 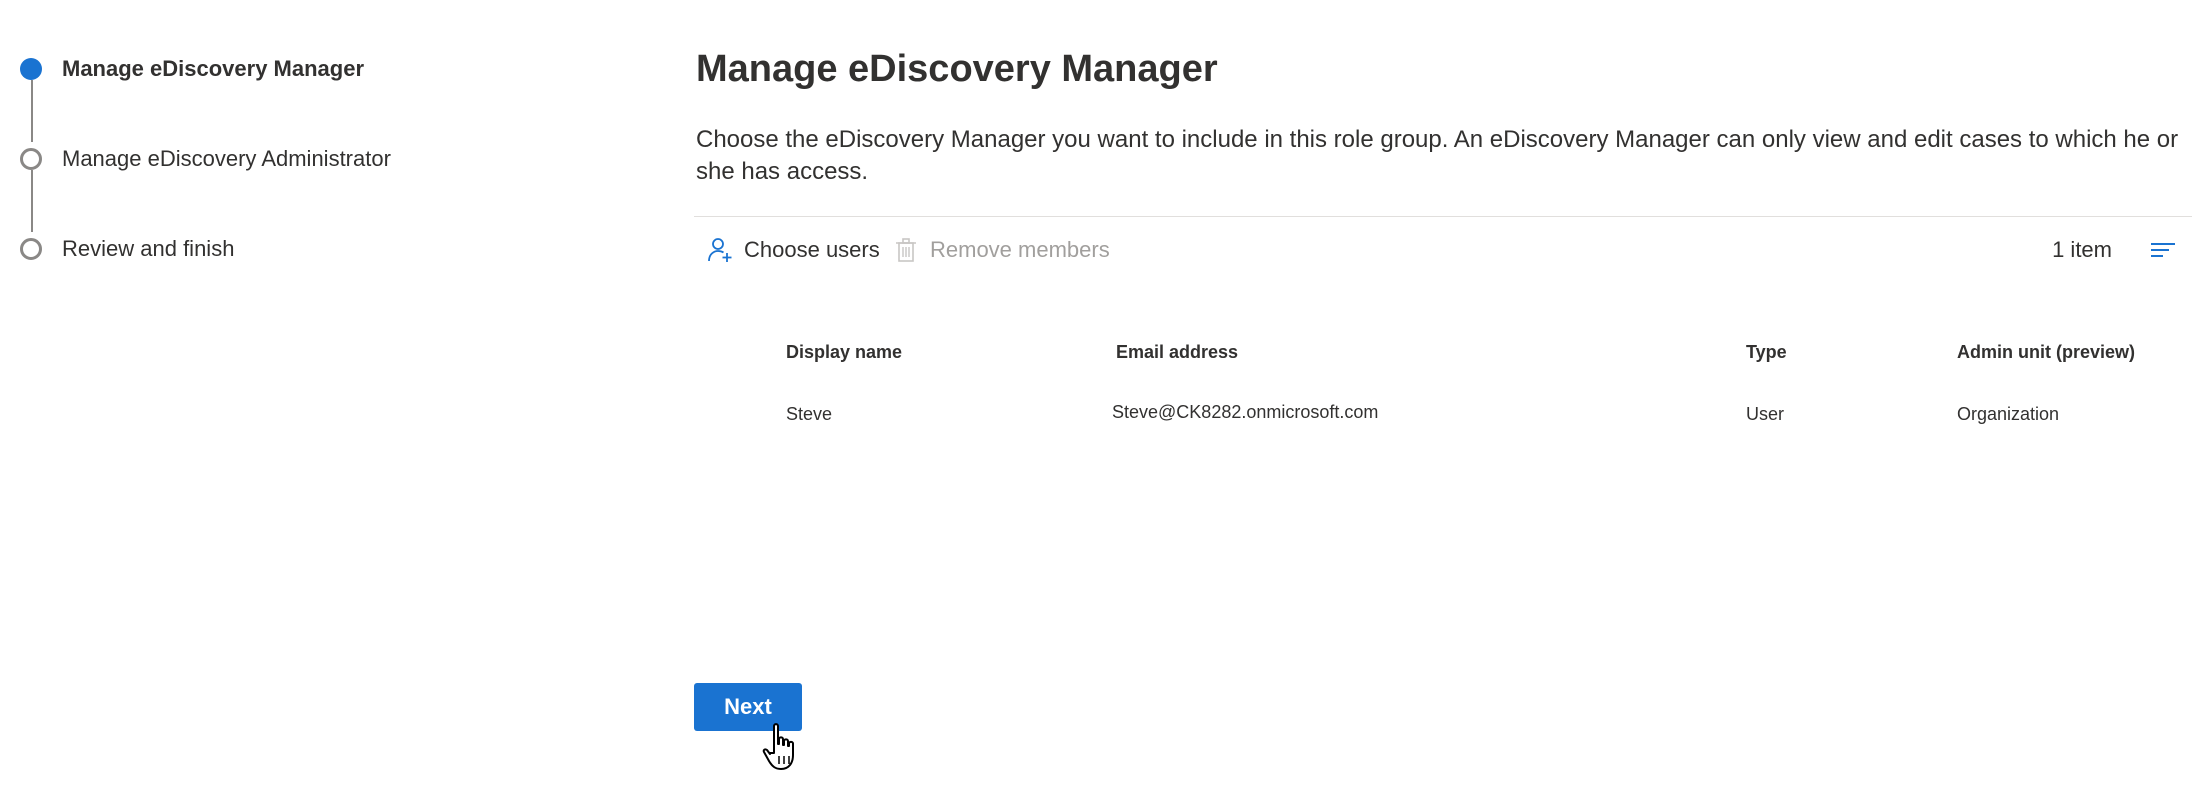 I want to click on step-label: Manage eDiscovery Administrator, so click(x=226, y=158).